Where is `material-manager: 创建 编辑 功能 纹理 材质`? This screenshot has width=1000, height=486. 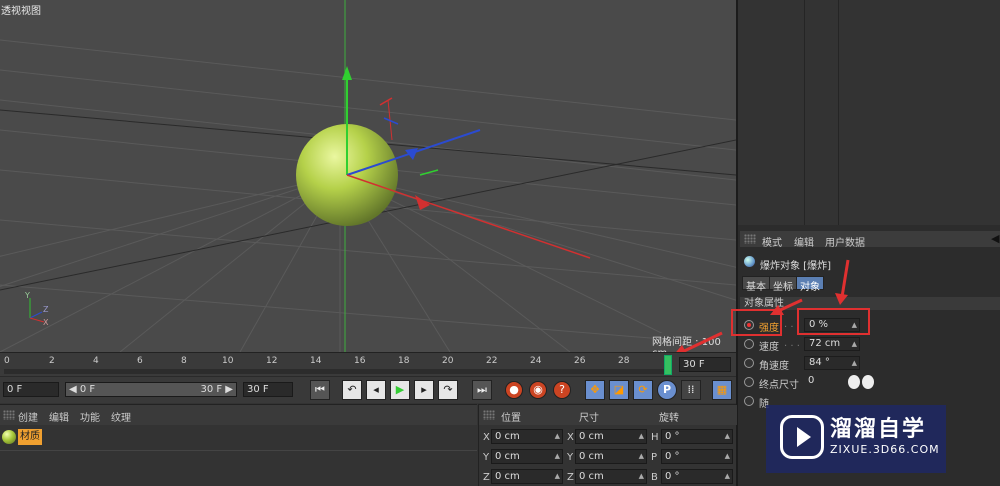
material-manager: 创建 编辑 功能 纹理 材质 is located at coordinates (238, 445).